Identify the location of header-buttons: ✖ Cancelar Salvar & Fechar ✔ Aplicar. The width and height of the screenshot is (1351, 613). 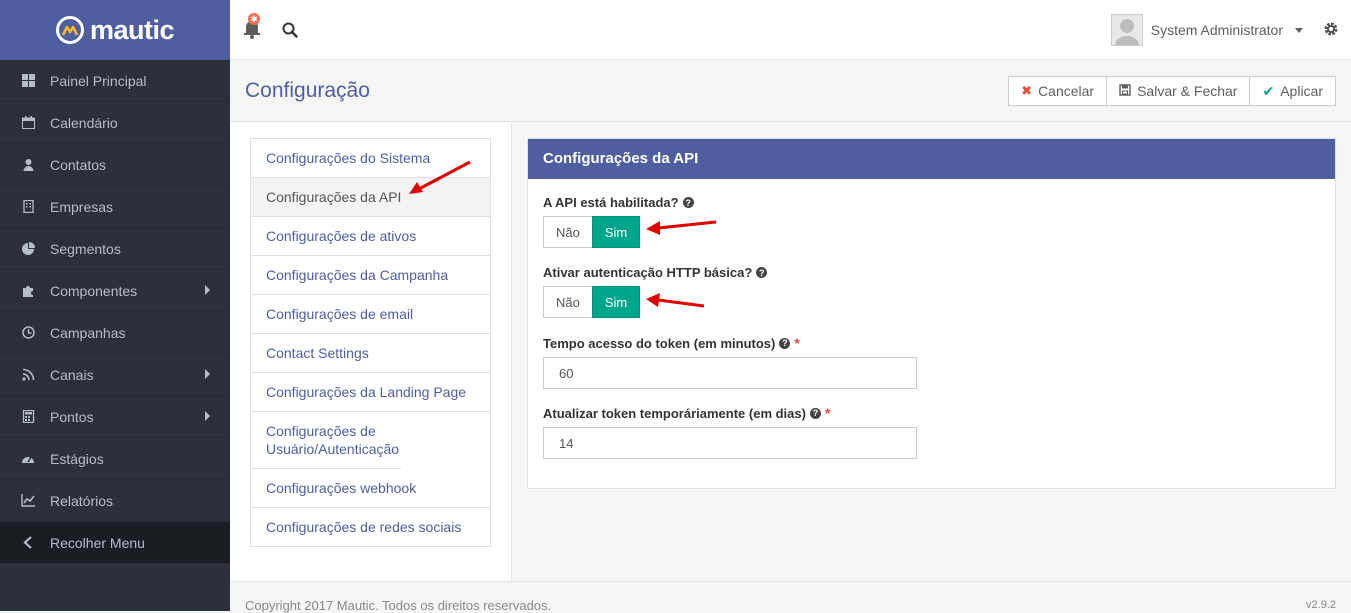
(1172, 91).